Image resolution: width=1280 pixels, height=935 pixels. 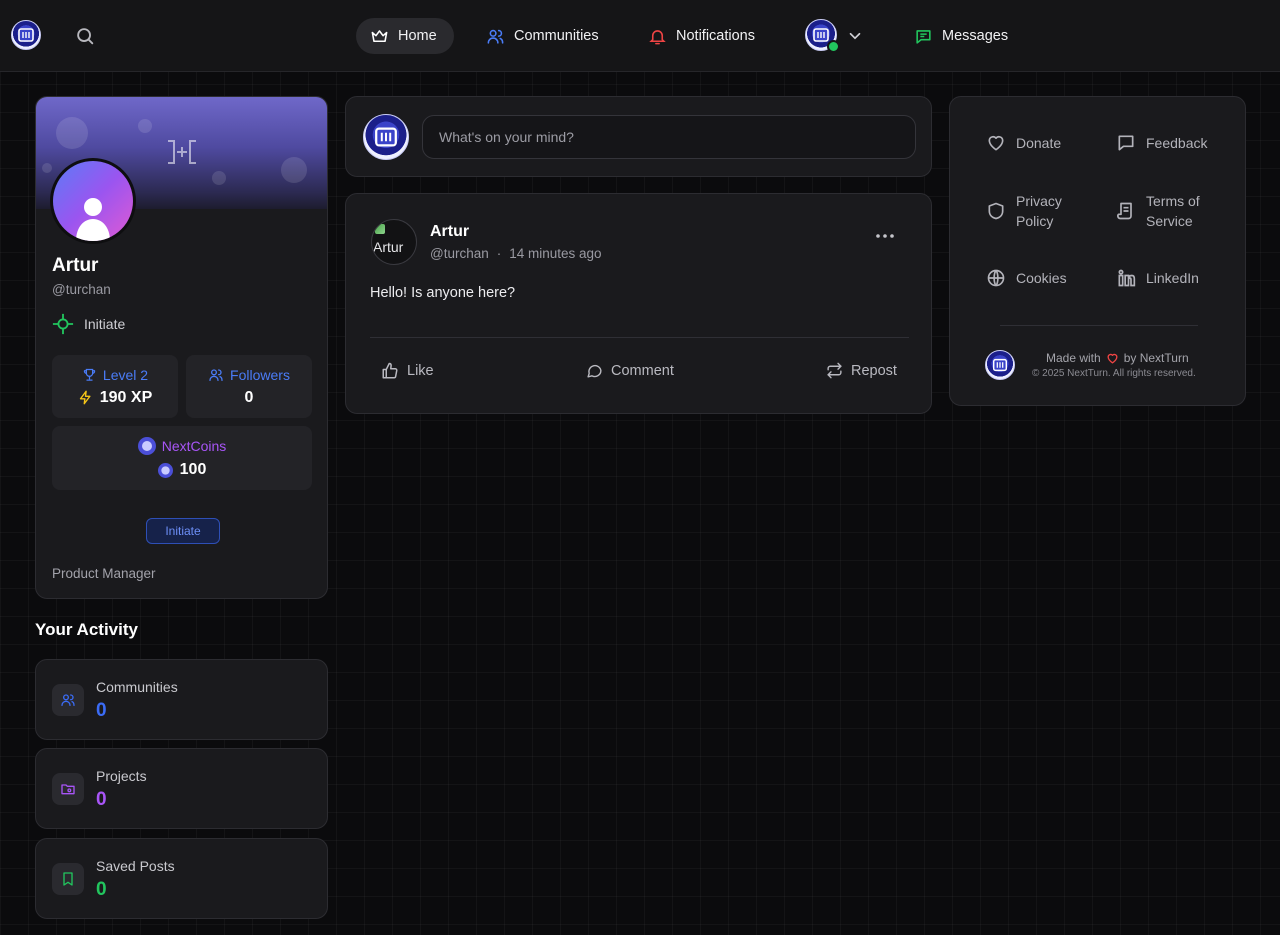 What do you see at coordinates (249, 386) in the screenshot?
I see `followers-stat: Followers 0` at bounding box center [249, 386].